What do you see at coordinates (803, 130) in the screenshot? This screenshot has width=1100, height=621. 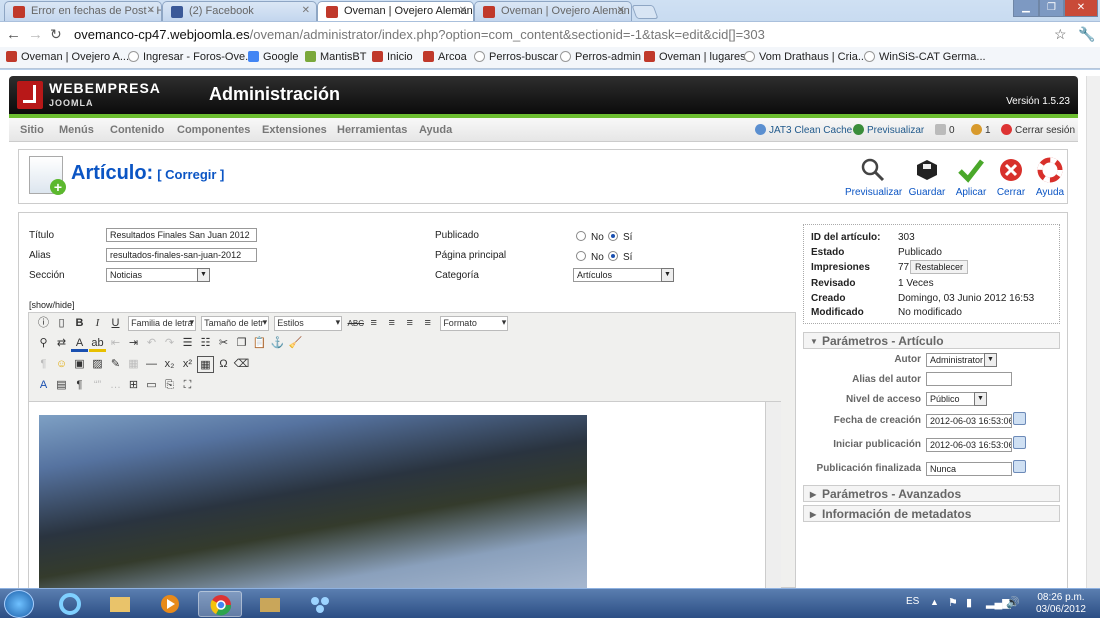 I see `clean-cache-link: JAT3 Clean Cache` at bounding box center [803, 130].